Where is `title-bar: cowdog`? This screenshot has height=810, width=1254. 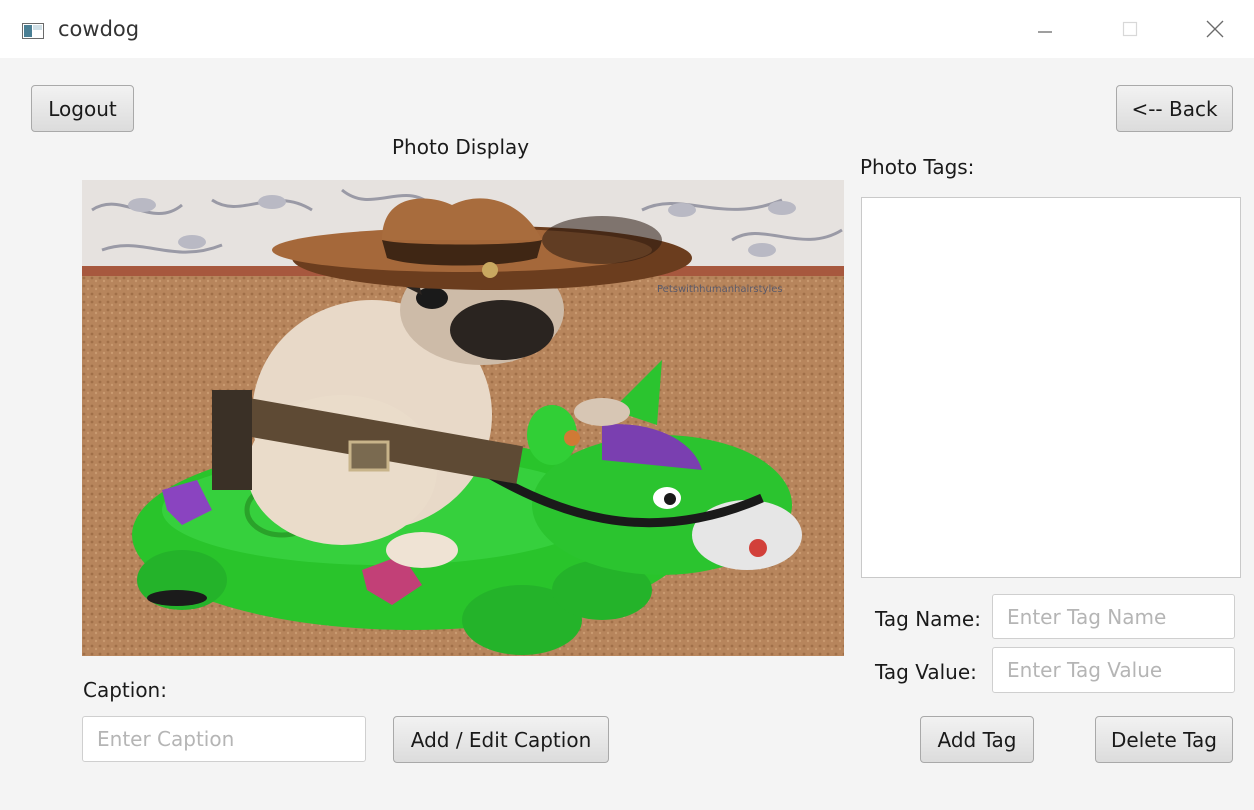
title-bar: cowdog is located at coordinates (627, 29).